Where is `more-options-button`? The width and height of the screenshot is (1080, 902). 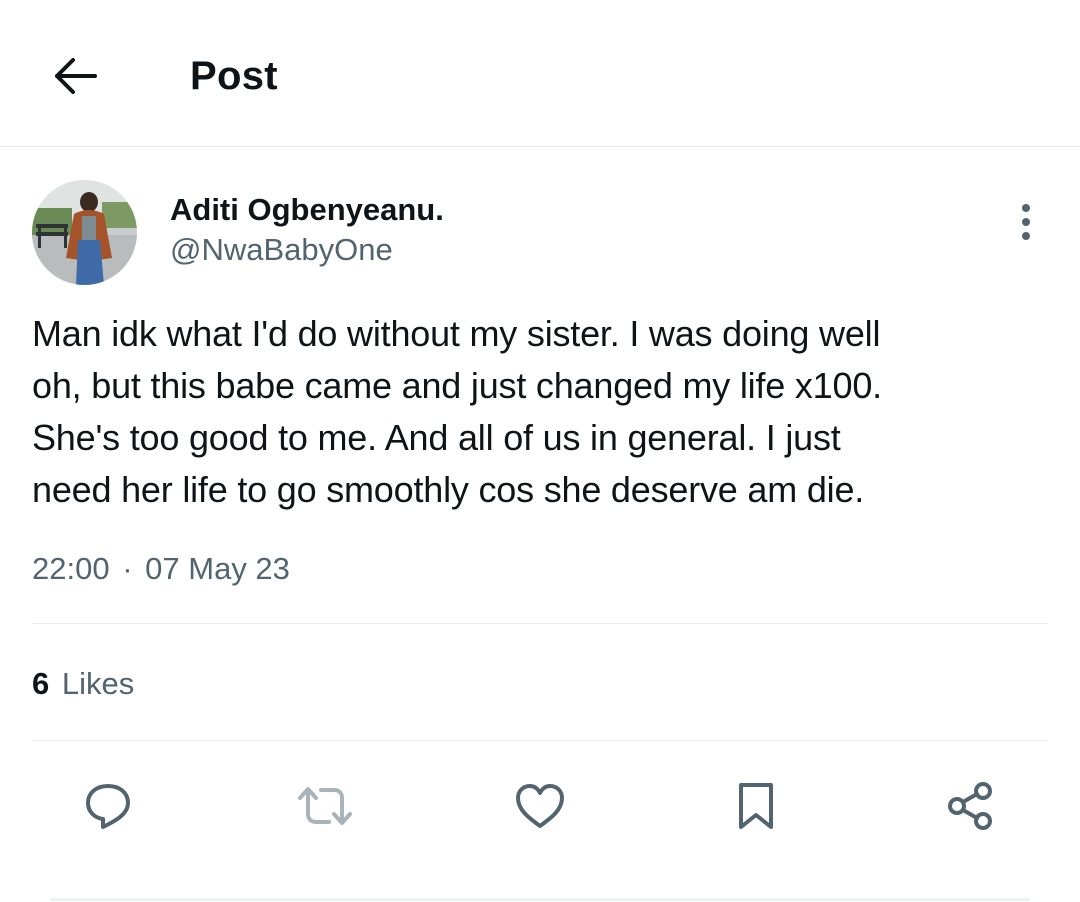 more-options-button is located at coordinates (1026, 222).